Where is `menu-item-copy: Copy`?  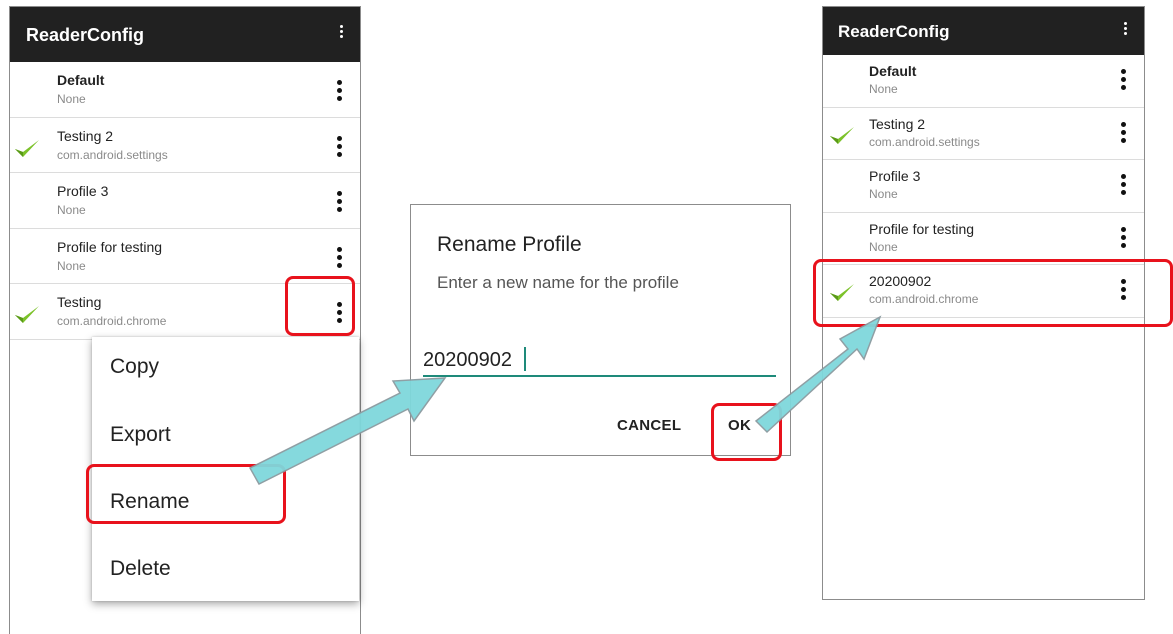
menu-item-copy: Copy is located at coordinates (134, 367).